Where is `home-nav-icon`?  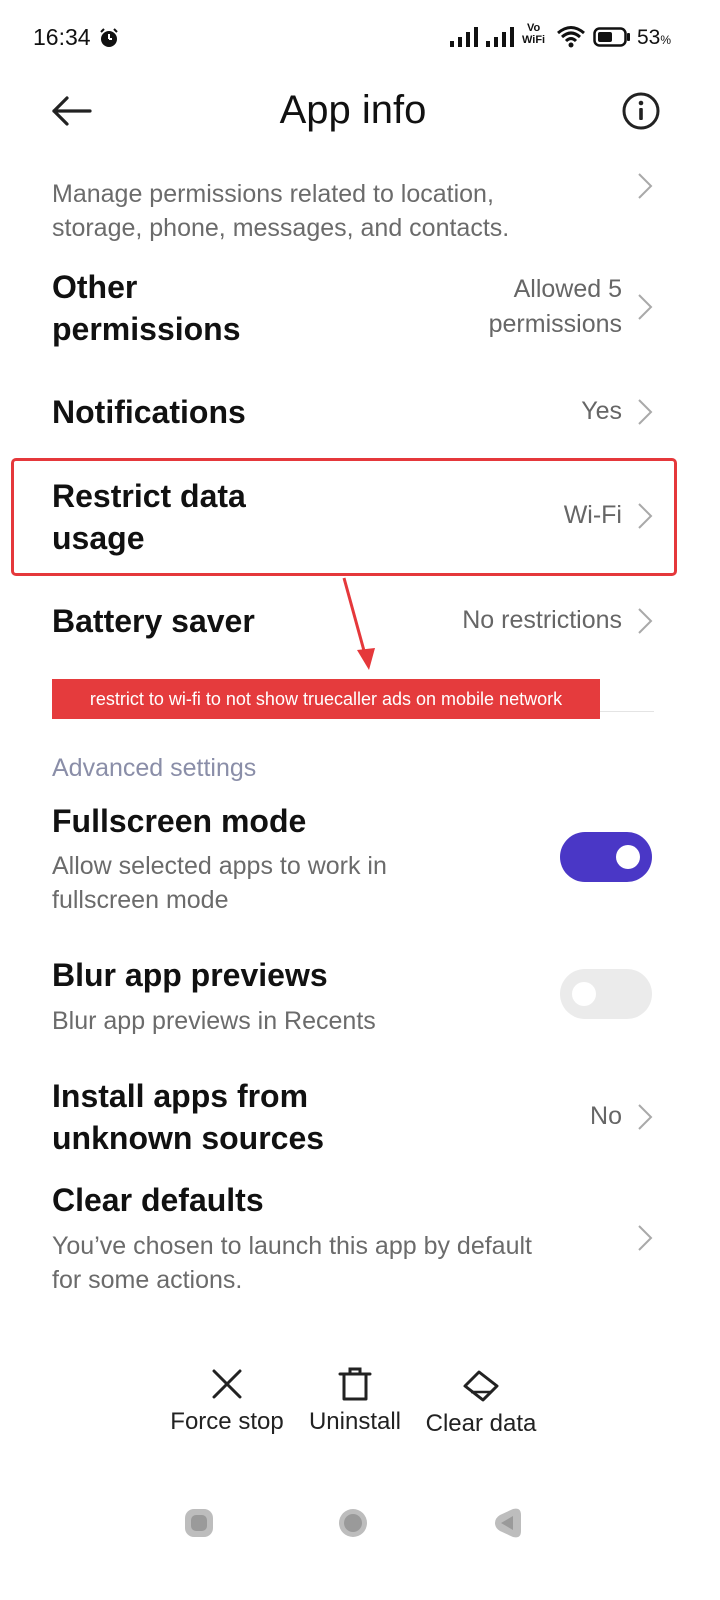
home-nav-icon is located at coordinates (353, 1523).